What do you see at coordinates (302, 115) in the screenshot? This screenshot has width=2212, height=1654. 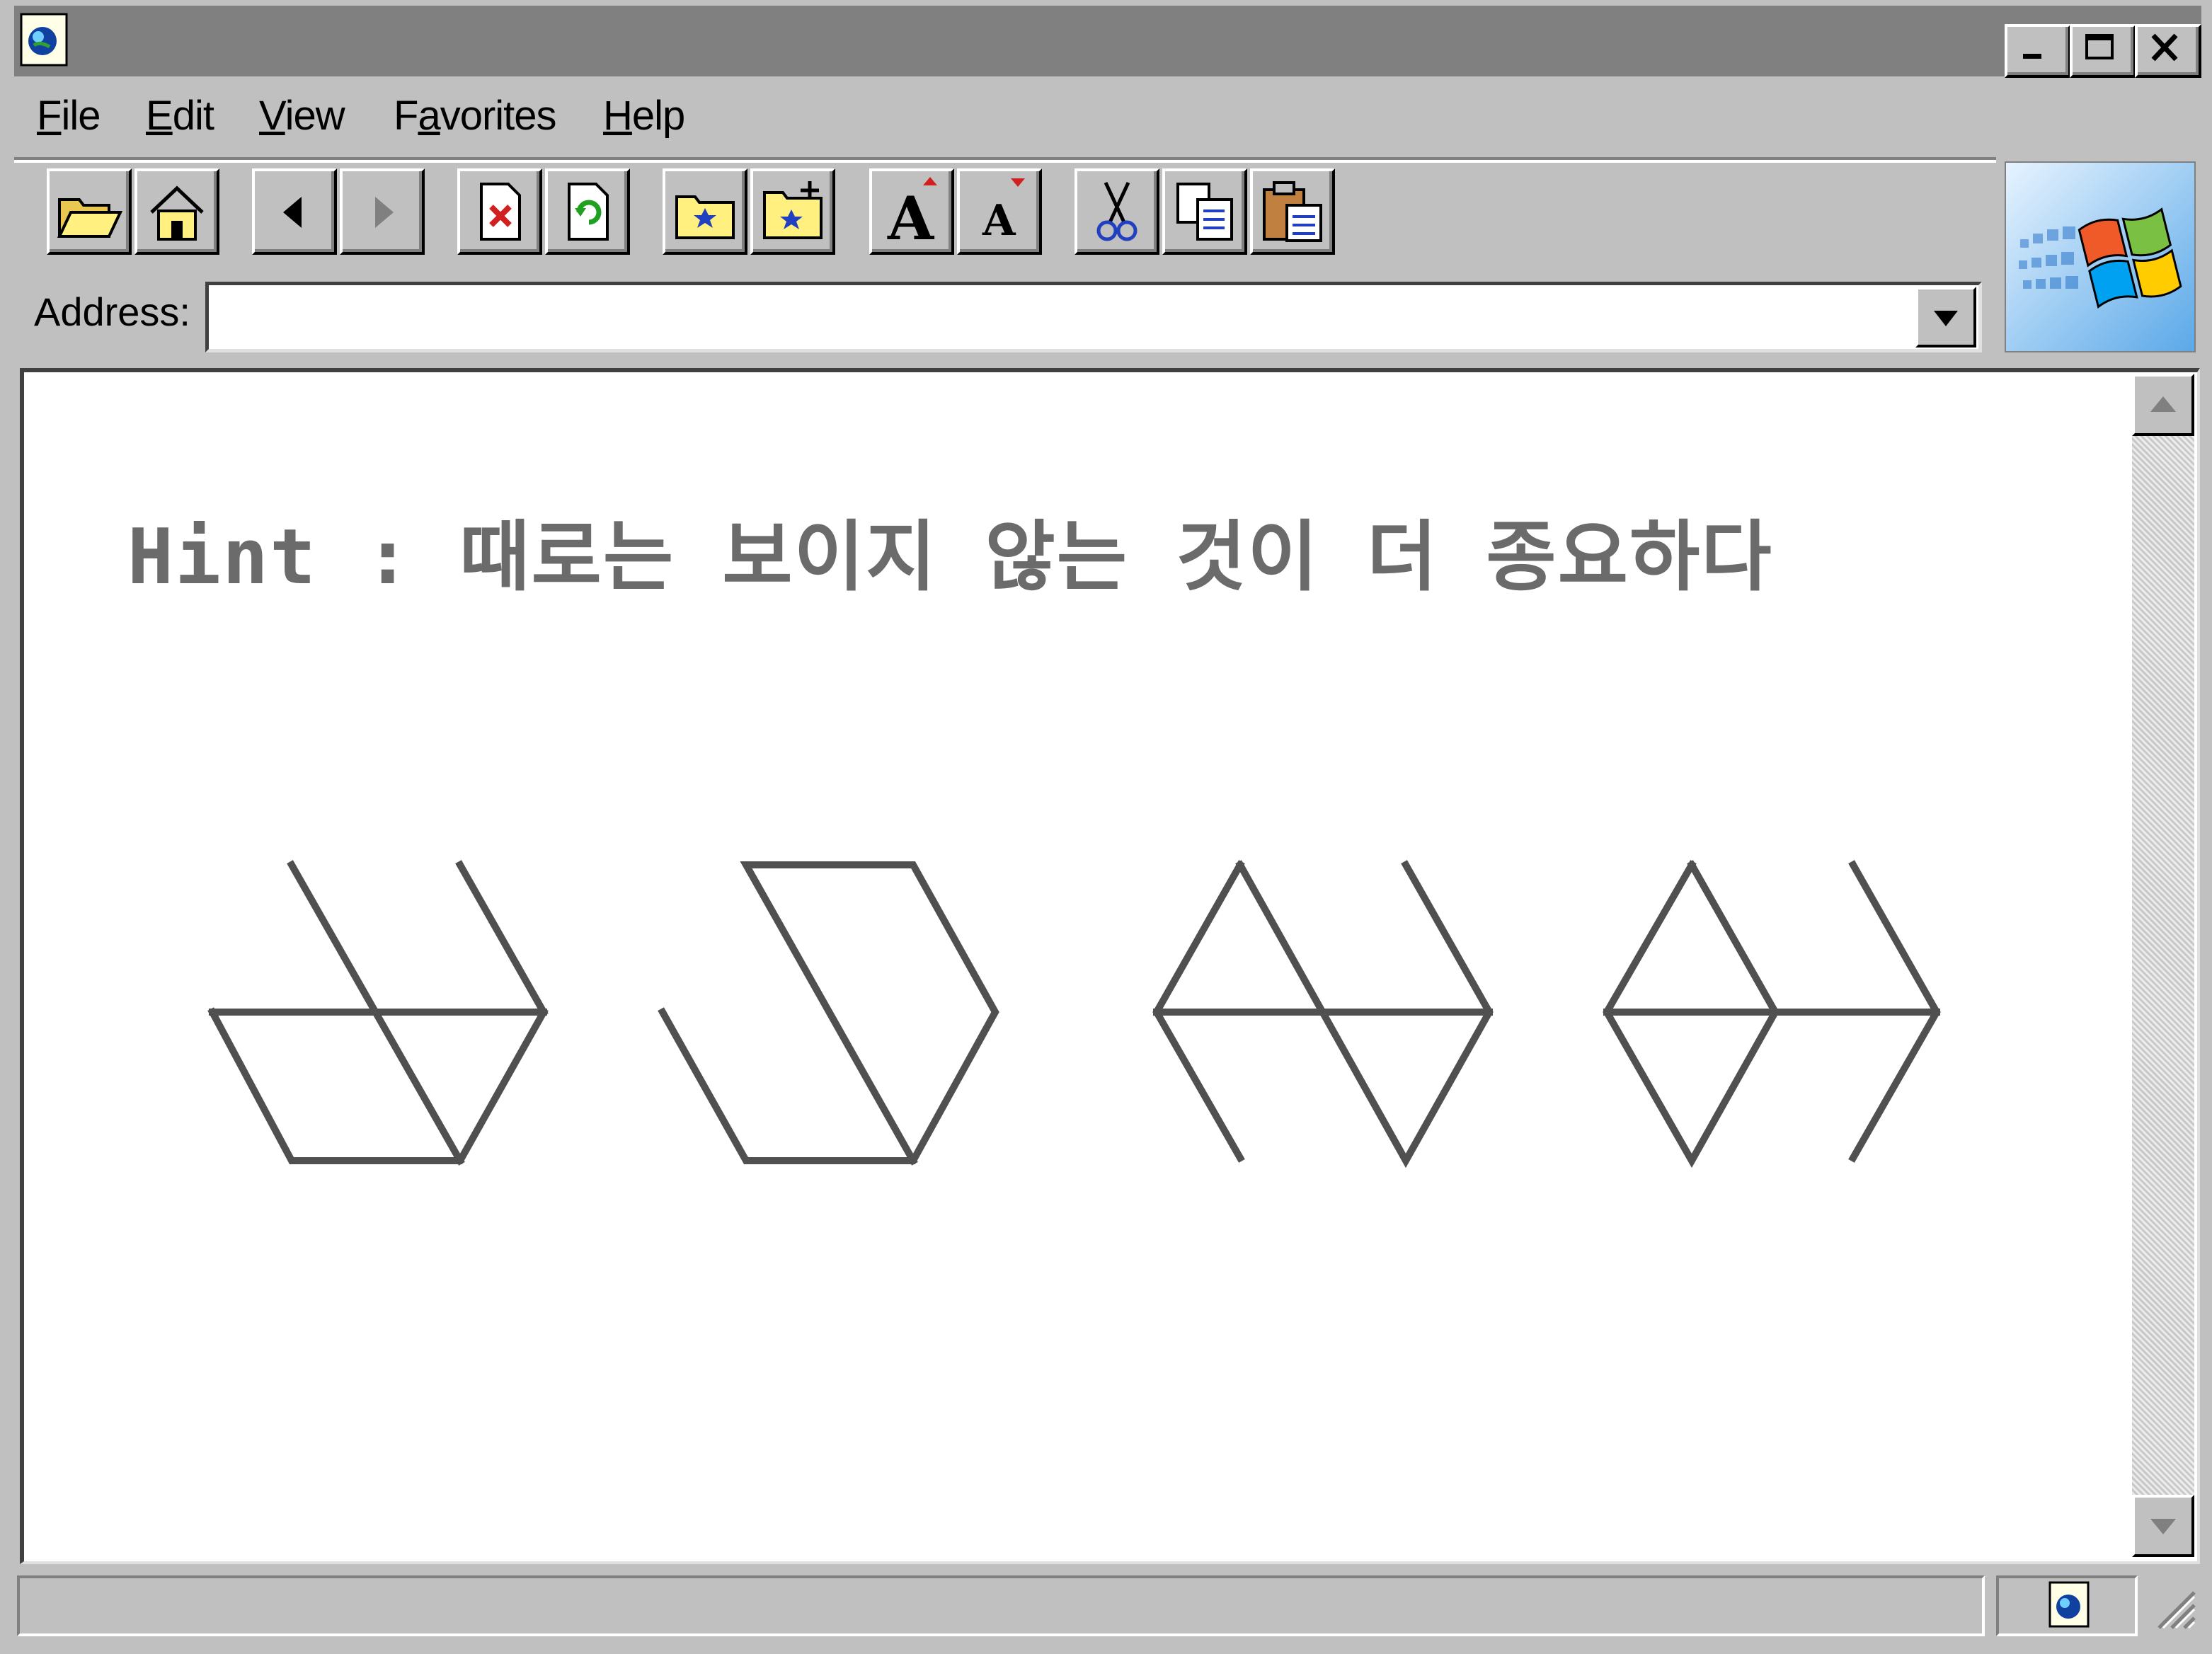 I see `menu-view: View` at bounding box center [302, 115].